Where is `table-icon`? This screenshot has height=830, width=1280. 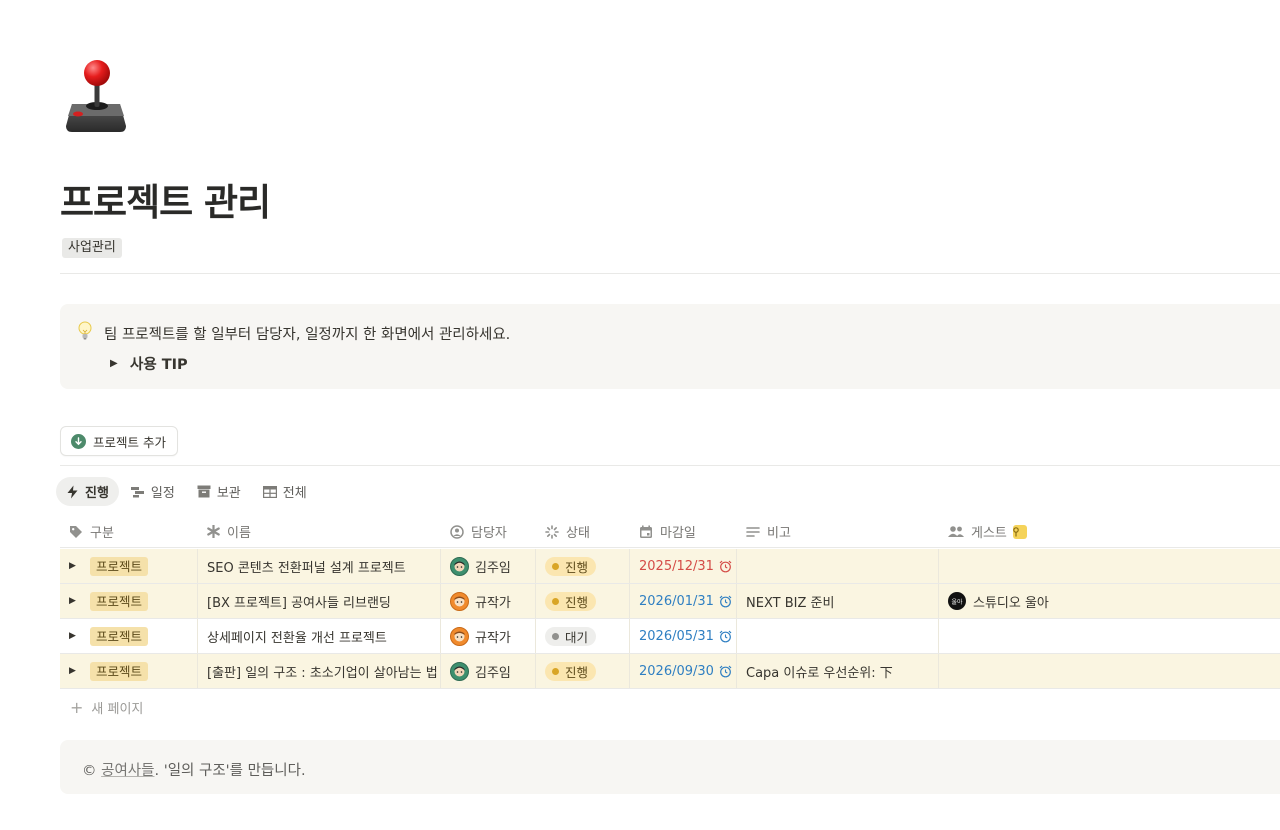 table-icon is located at coordinates (269, 491).